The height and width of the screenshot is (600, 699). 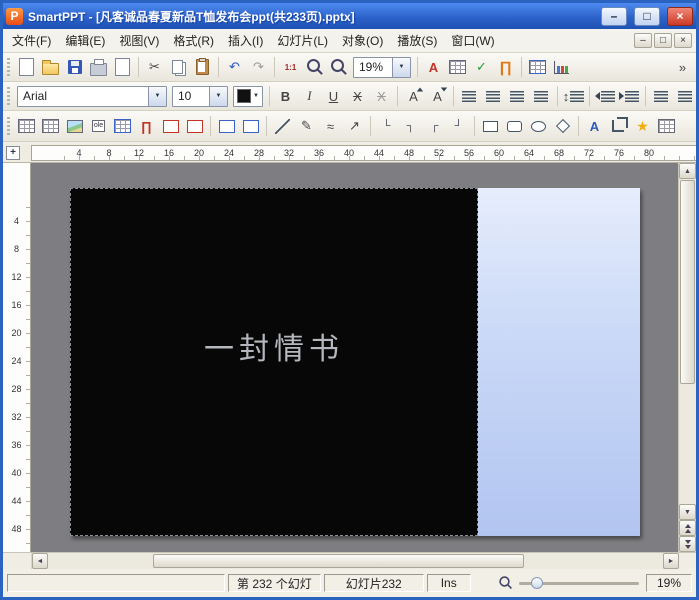 I want to click on wordart-button: A, so click(x=594, y=126).